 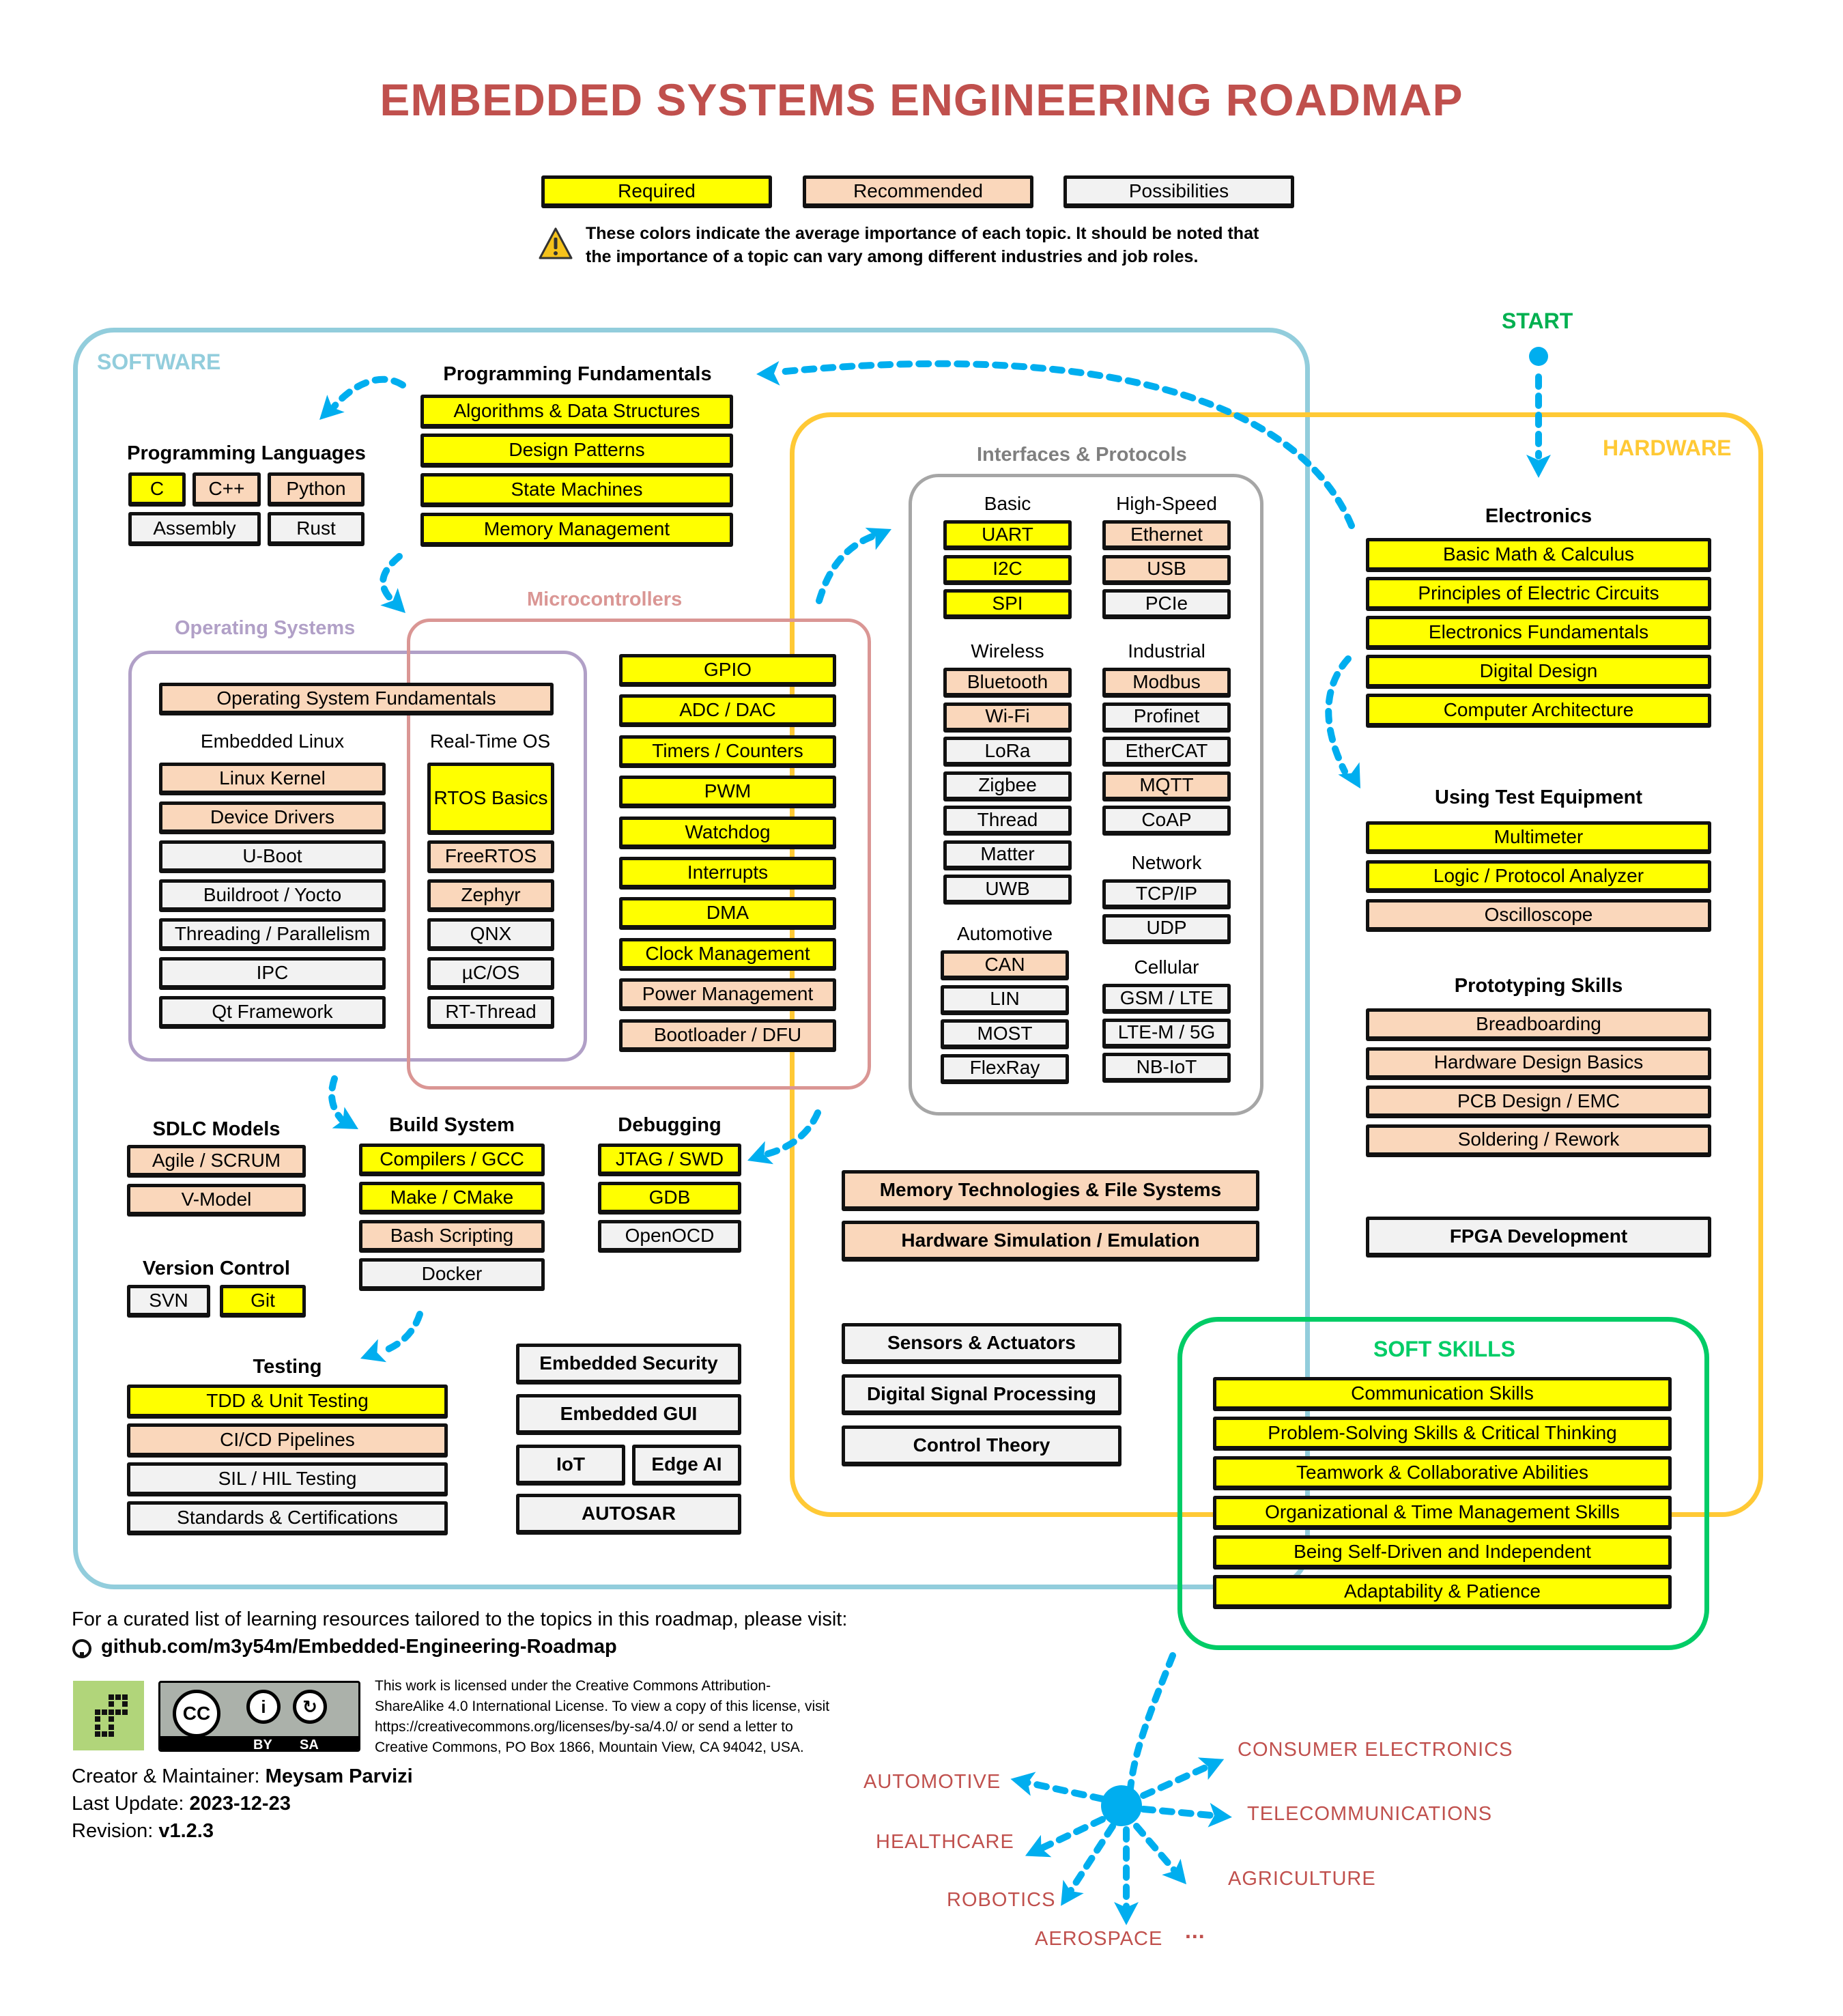 What do you see at coordinates (1442, 1472) in the screenshot?
I see `soft-skill-topic: Teamwork & Collaborative Abilities` at bounding box center [1442, 1472].